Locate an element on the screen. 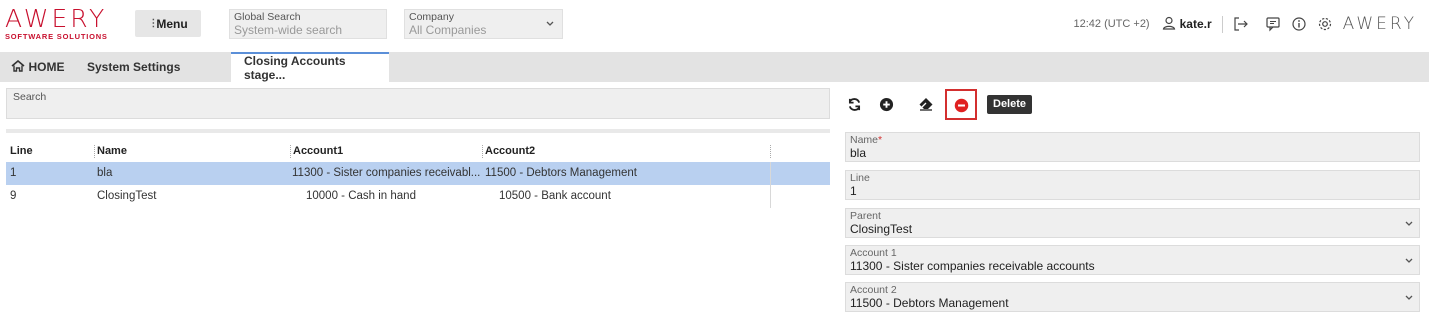 The width and height of the screenshot is (1429, 316). global-search-placeholder: System-wide search is located at coordinates (288, 30).